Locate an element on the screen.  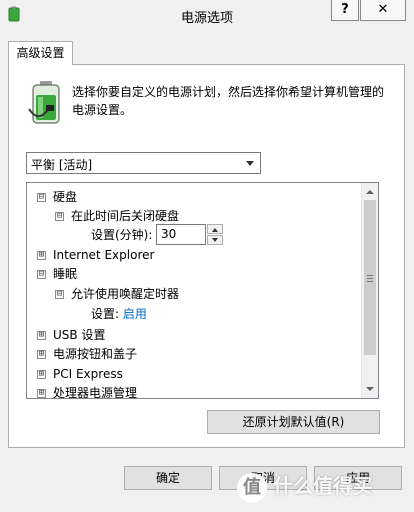
power-plan-select: 平衡 [活动] is located at coordinates (143, 163).